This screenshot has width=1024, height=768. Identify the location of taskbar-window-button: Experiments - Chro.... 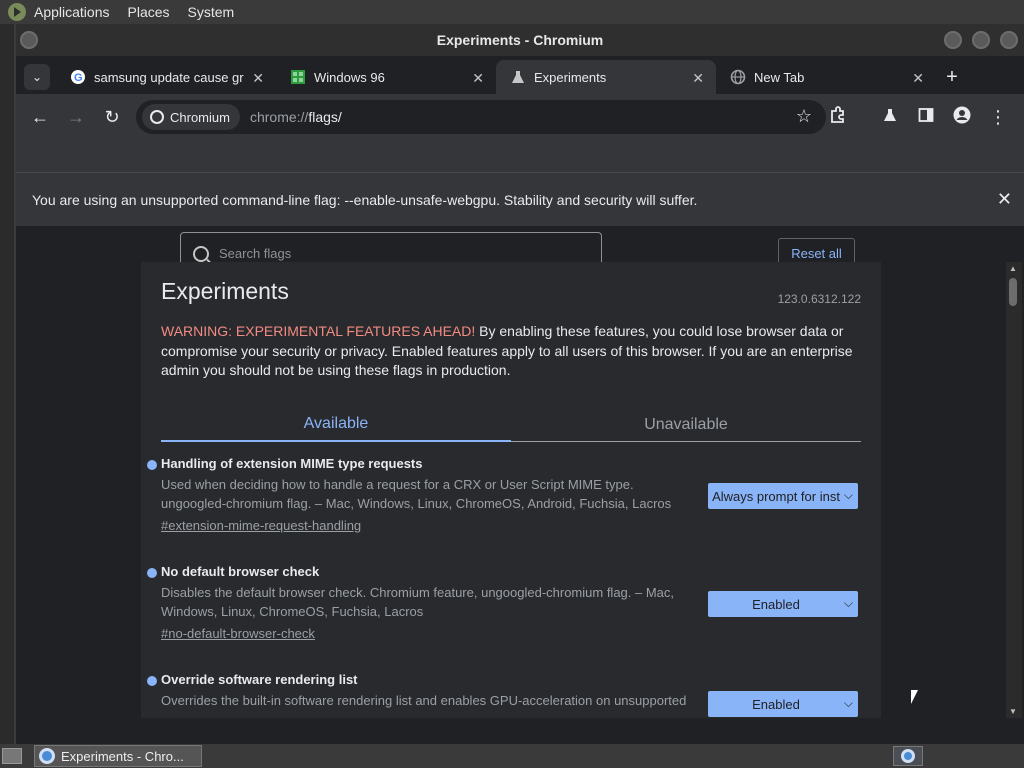
(118, 756).